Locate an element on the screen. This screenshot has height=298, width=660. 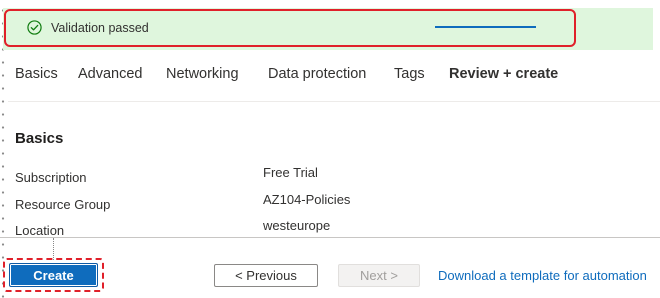
tab-networking: Networking is located at coordinates (202, 74).